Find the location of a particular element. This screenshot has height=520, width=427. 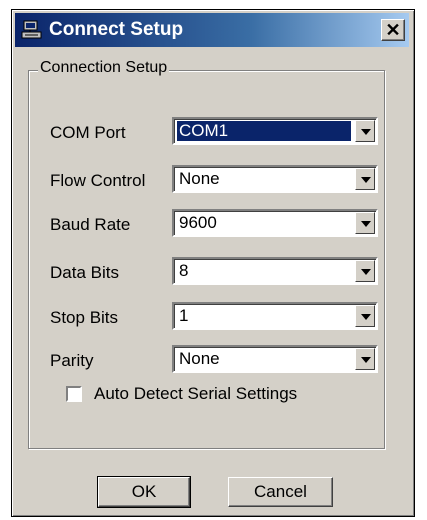

group-label: Connection Setup is located at coordinates (104, 68).